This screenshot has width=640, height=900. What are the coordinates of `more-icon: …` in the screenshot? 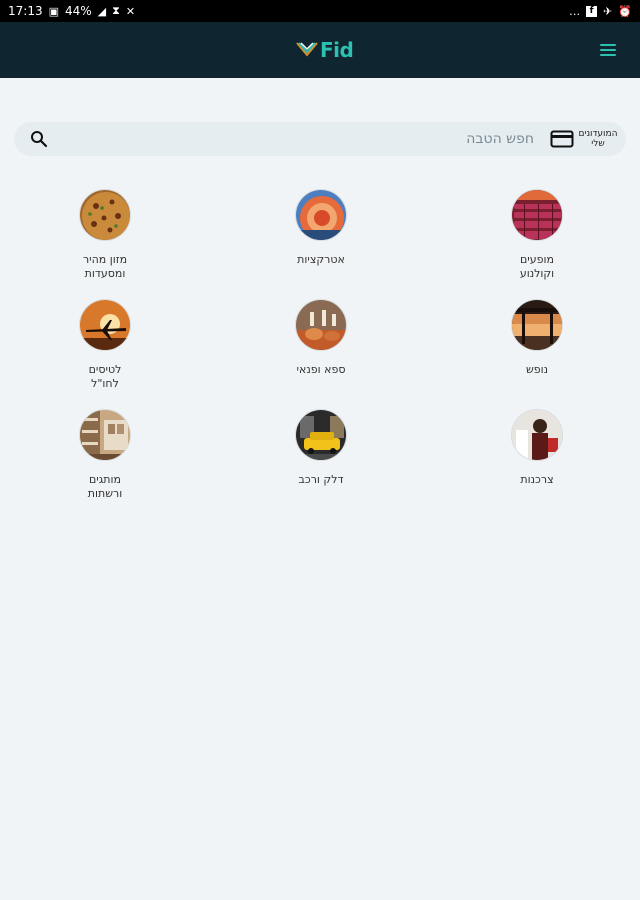 It's located at (575, 11).